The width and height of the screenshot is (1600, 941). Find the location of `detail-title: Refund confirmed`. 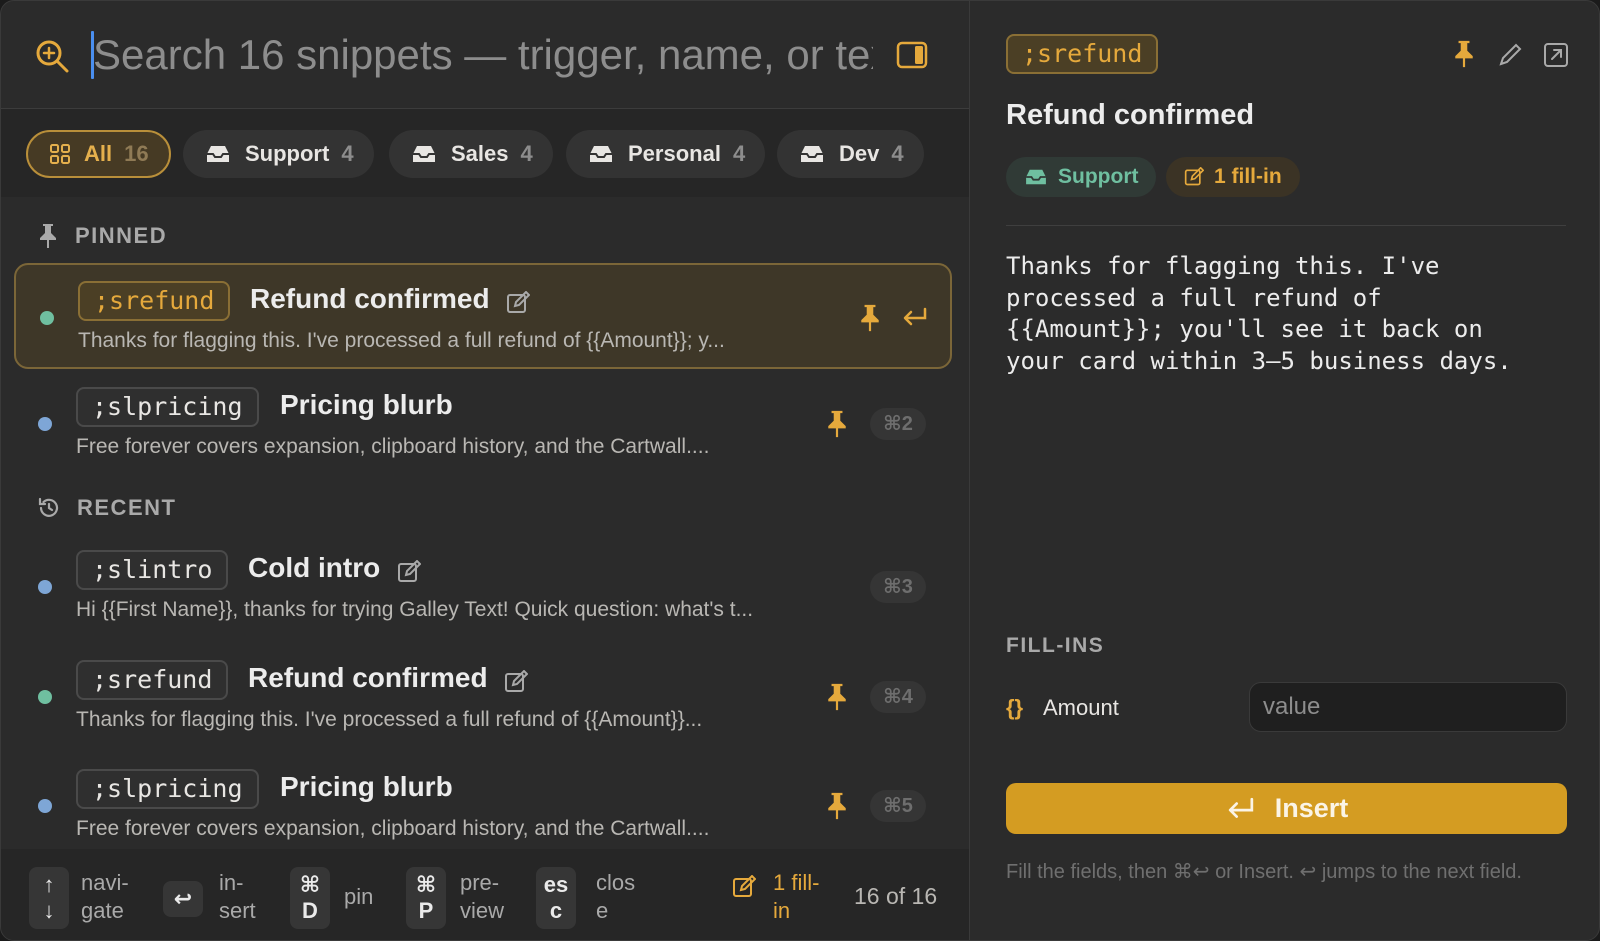

detail-title: Refund confirmed is located at coordinates (1130, 115).